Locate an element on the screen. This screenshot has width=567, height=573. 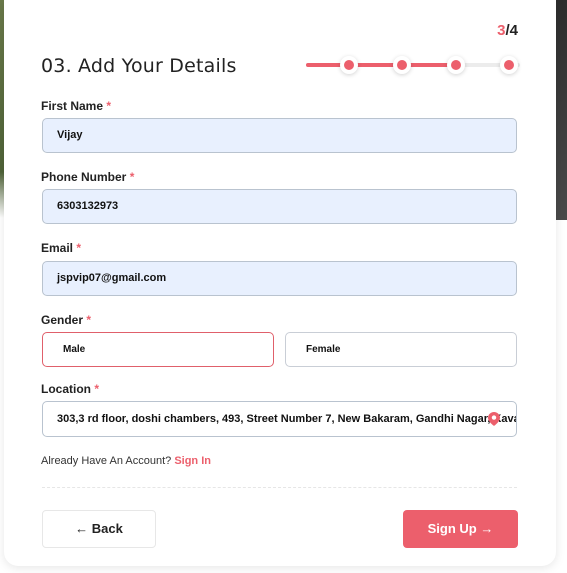
email-input: jspvip07@gmail.com is located at coordinates (279, 278).